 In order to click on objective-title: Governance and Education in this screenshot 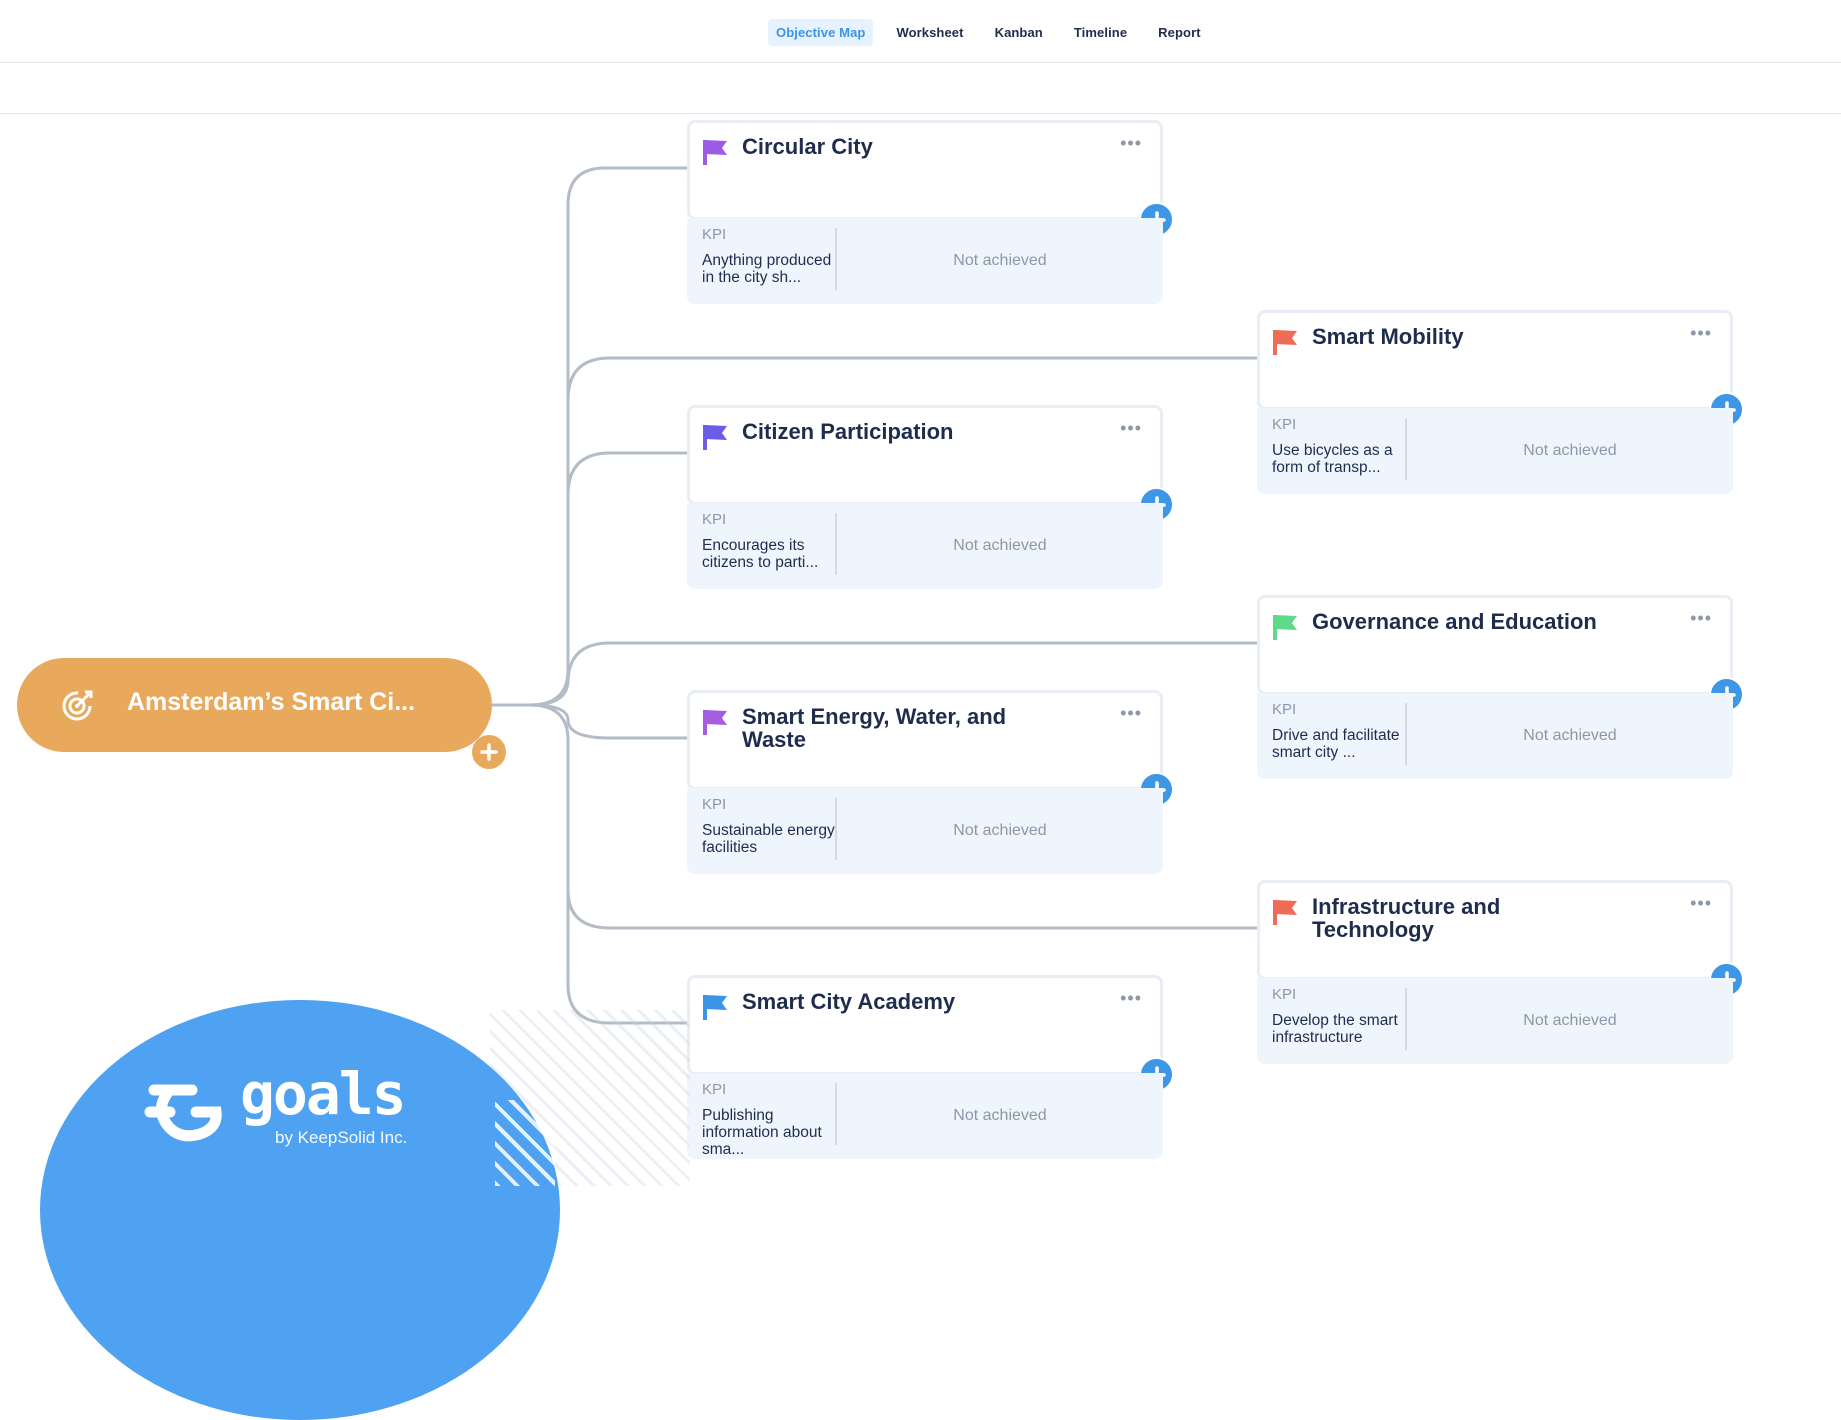, I will do `click(1454, 621)`.